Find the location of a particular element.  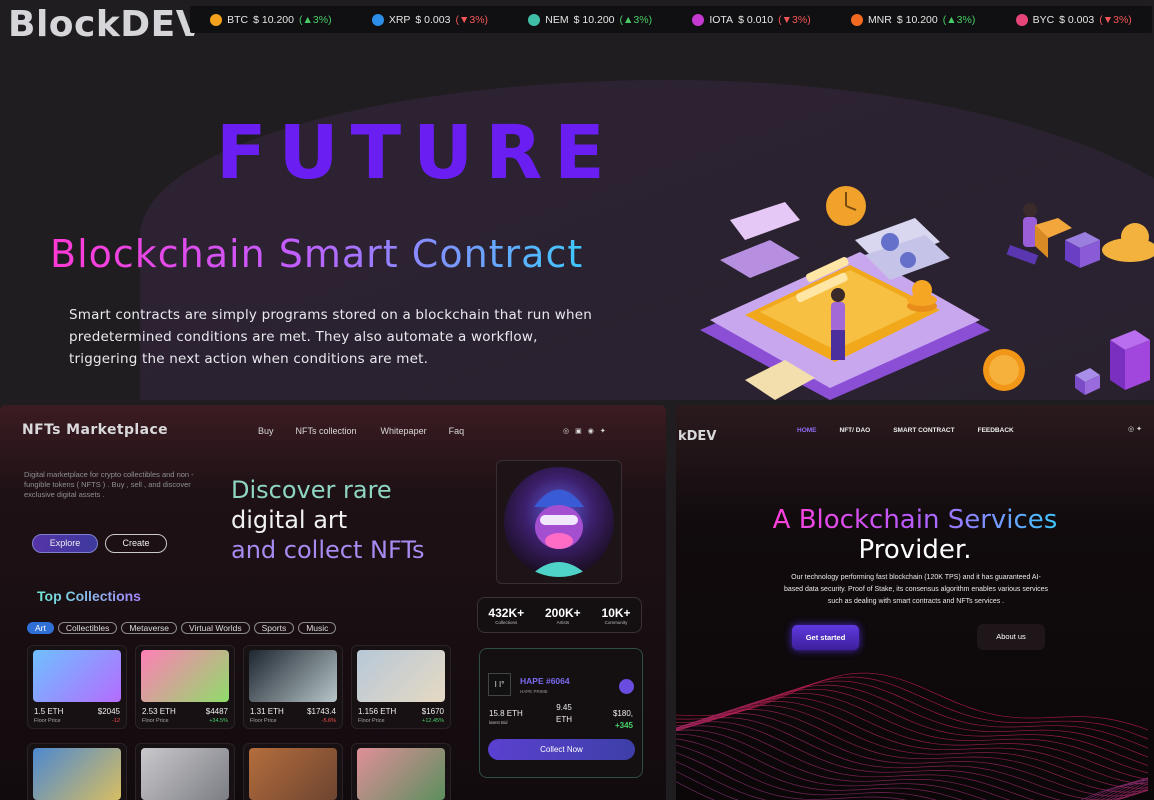

ticker-item-byc: BYC $ 0.003 (▼3%) is located at coordinates (1073, 19).